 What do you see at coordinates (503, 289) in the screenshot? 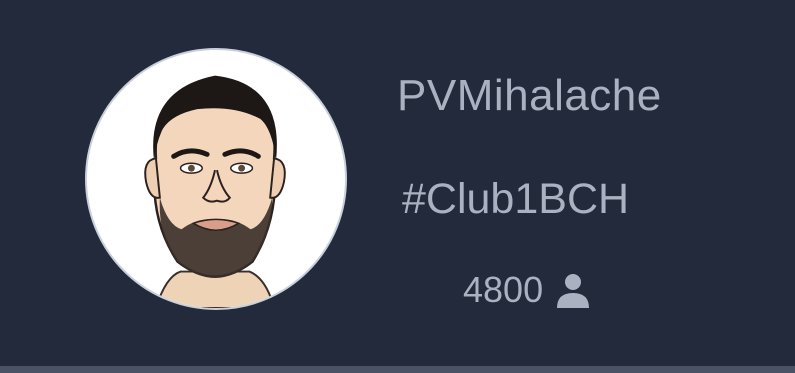
I see `follower-count: 4800` at bounding box center [503, 289].